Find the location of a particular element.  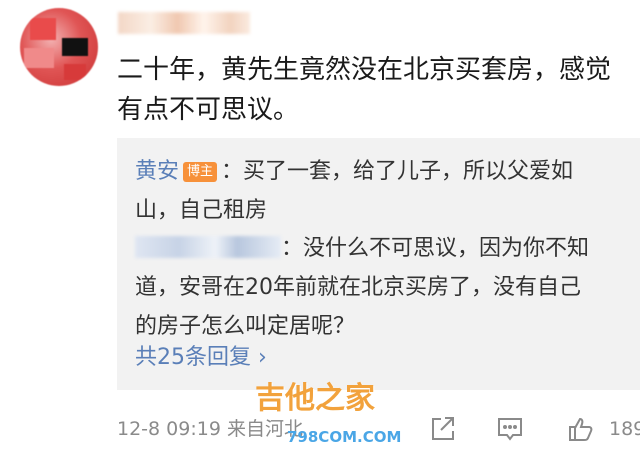

comment-footer: 12-8 09:19 来自河北 吉他之家 798COM.COM 189 is located at coordinates (378, 415).